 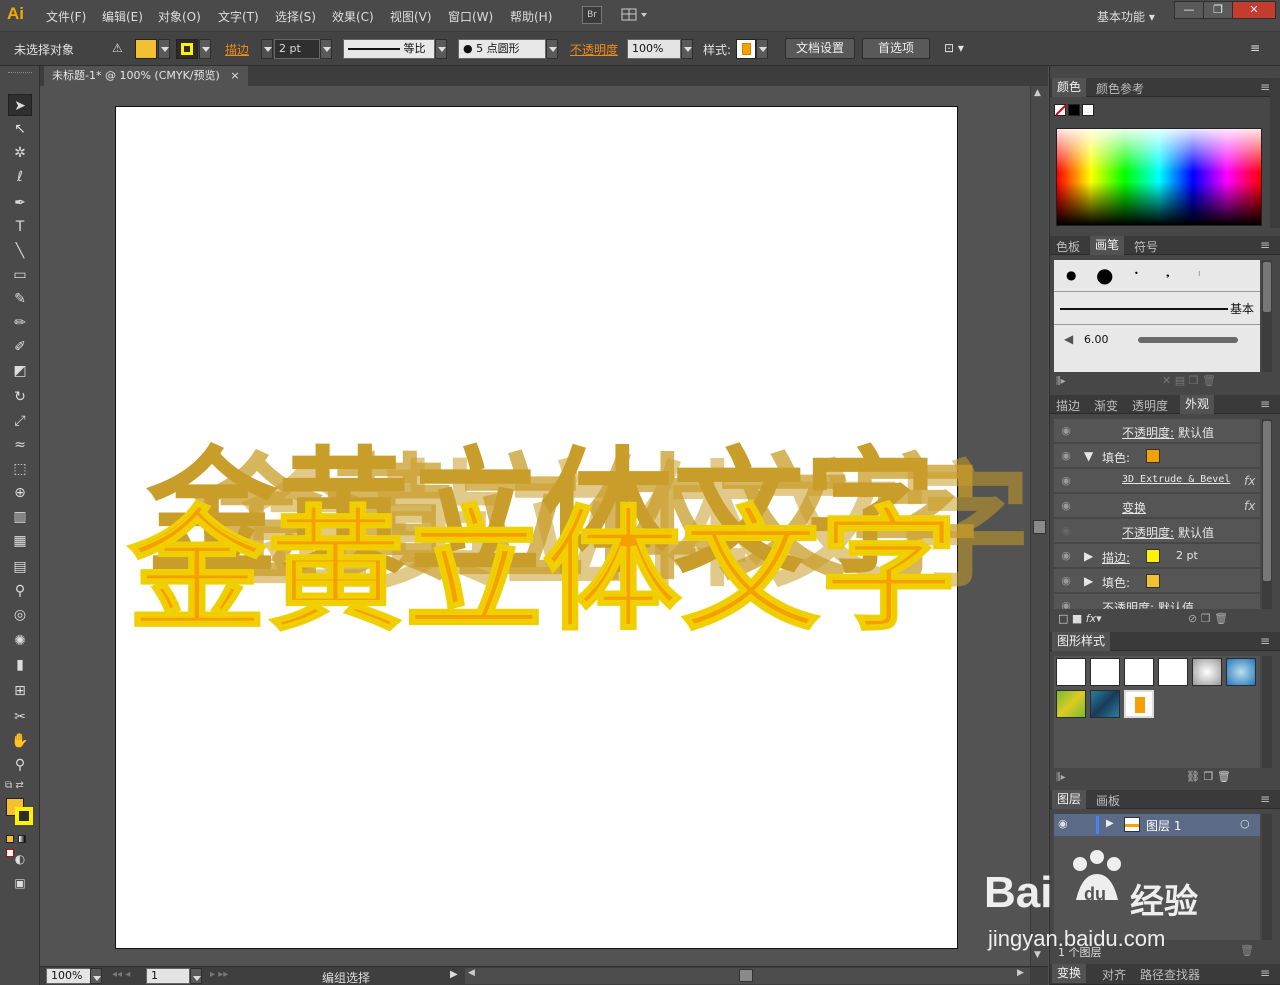 I want to click on appearance-stroke-swatch, so click(x=1153, y=556).